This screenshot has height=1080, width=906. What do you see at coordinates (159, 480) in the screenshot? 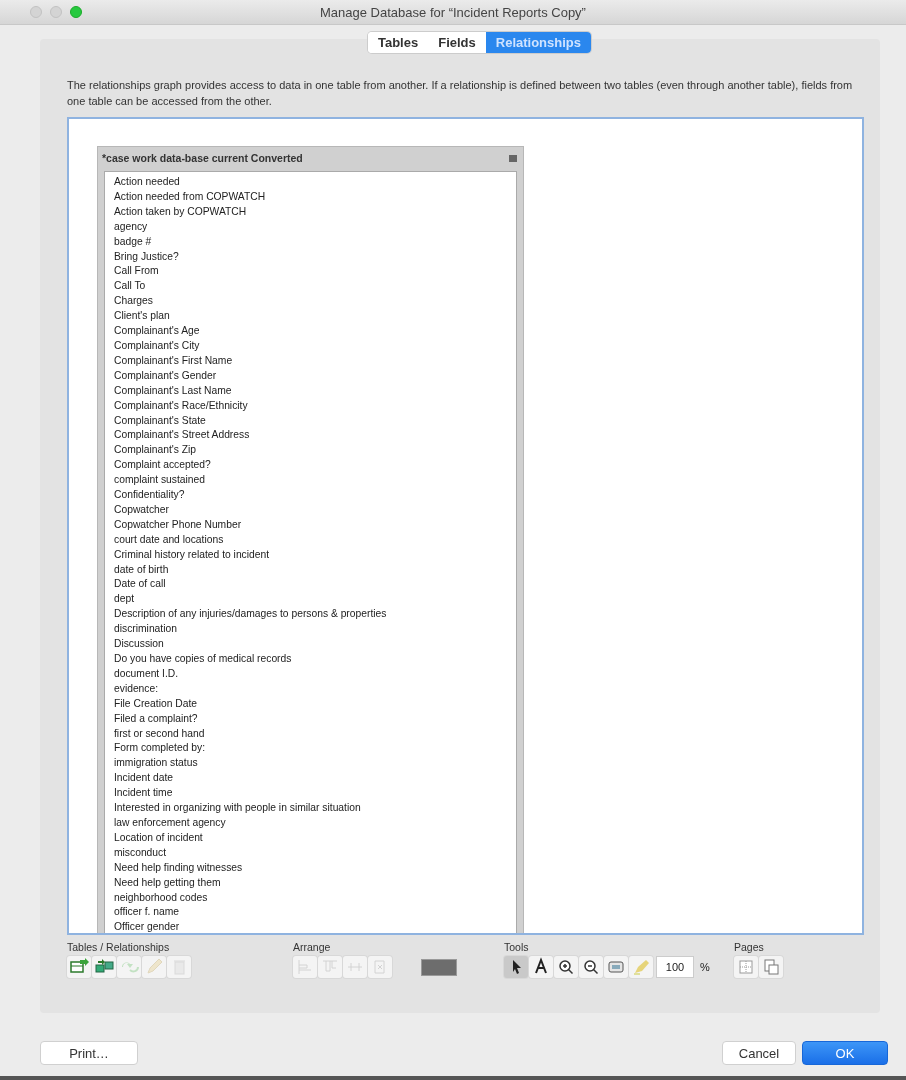
I see `field-name: complaint sustained` at bounding box center [159, 480].